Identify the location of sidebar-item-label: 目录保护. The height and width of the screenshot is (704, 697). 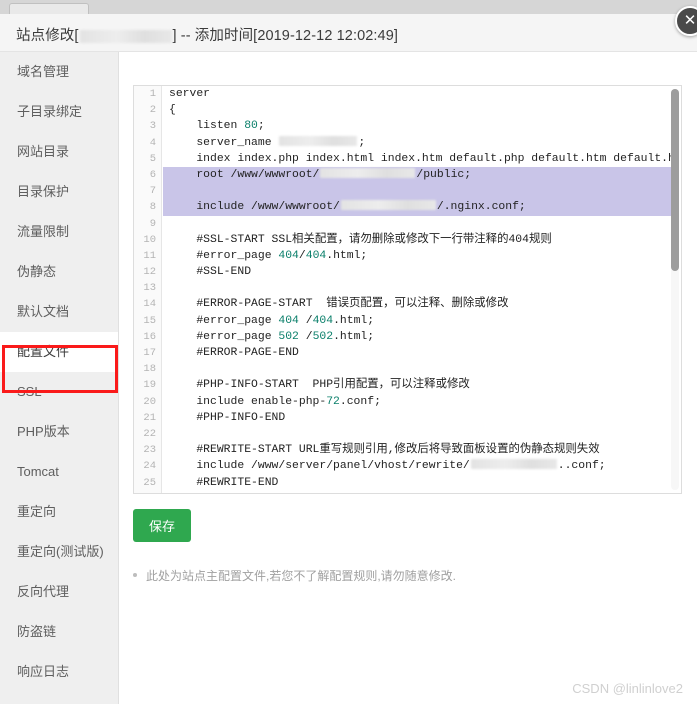
(43, 191).